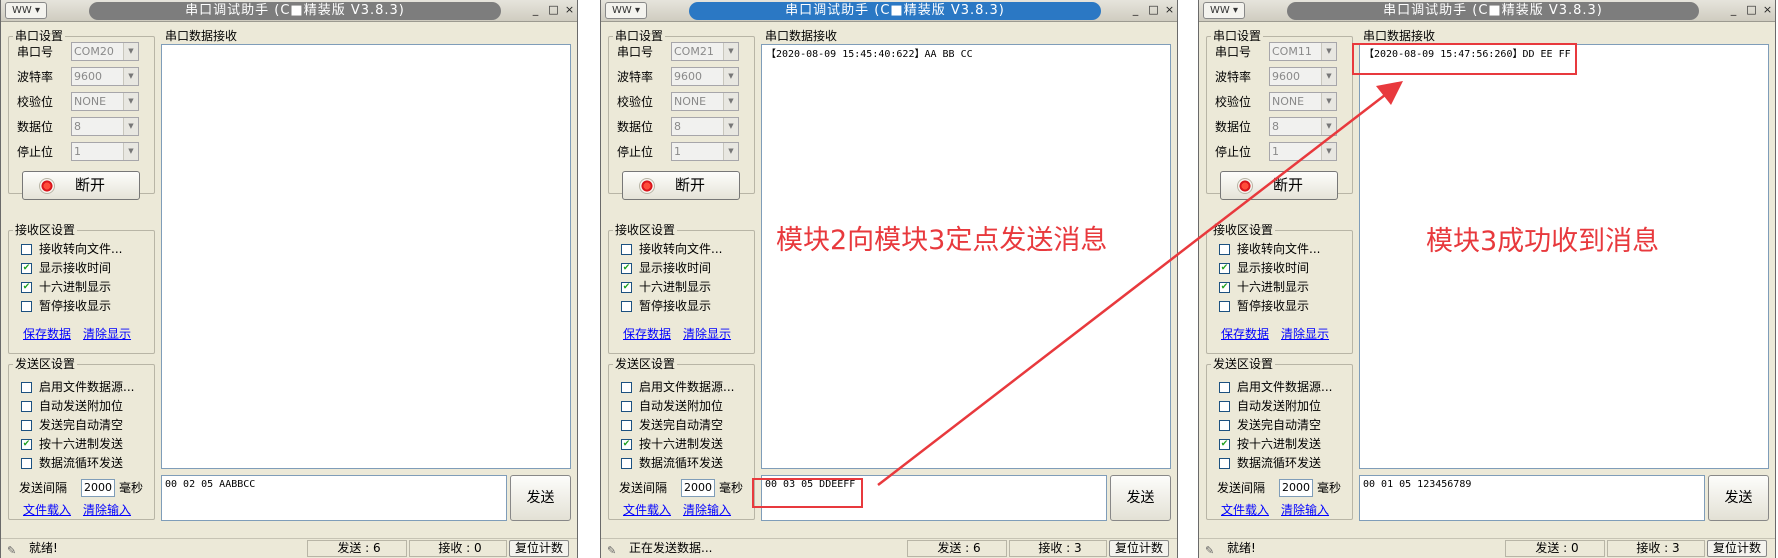 The image size is (1778, 558). What do you see at coordinates (675, 287) in the screenshot?
I see `hex-show-label: 十六进制显示` at bounding box center [675, 287].